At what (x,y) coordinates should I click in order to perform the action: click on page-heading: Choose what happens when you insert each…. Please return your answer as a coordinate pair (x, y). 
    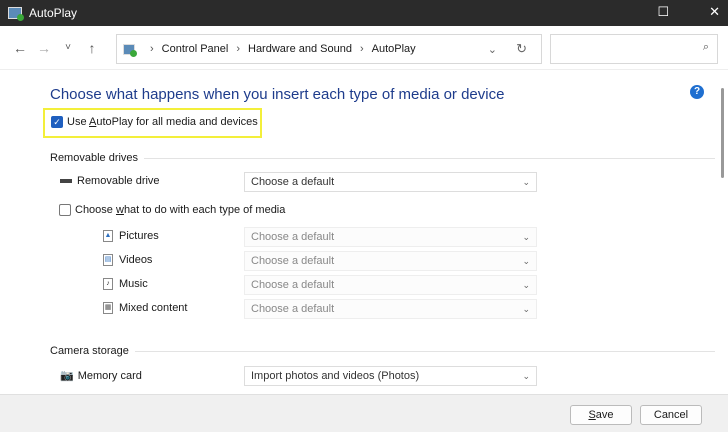
    Looking at the image, I should click on (277, 94).